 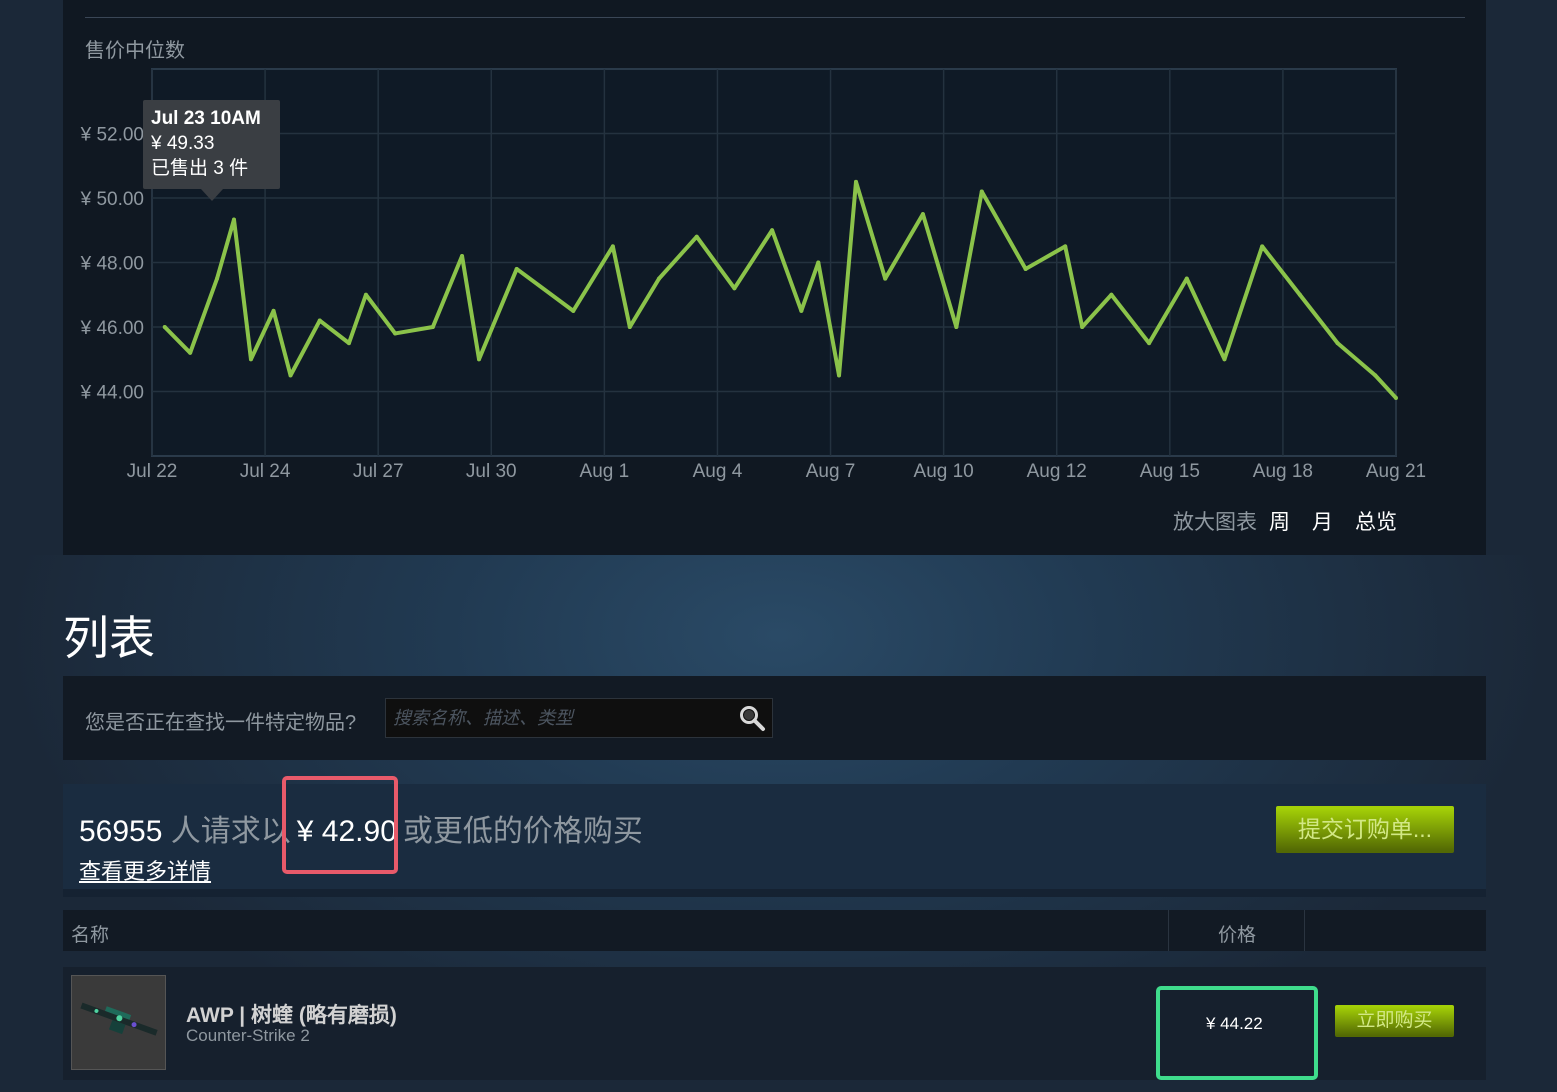 I want to click on y-tick-label: ¥ 44.00, so click(x=112, y=393).